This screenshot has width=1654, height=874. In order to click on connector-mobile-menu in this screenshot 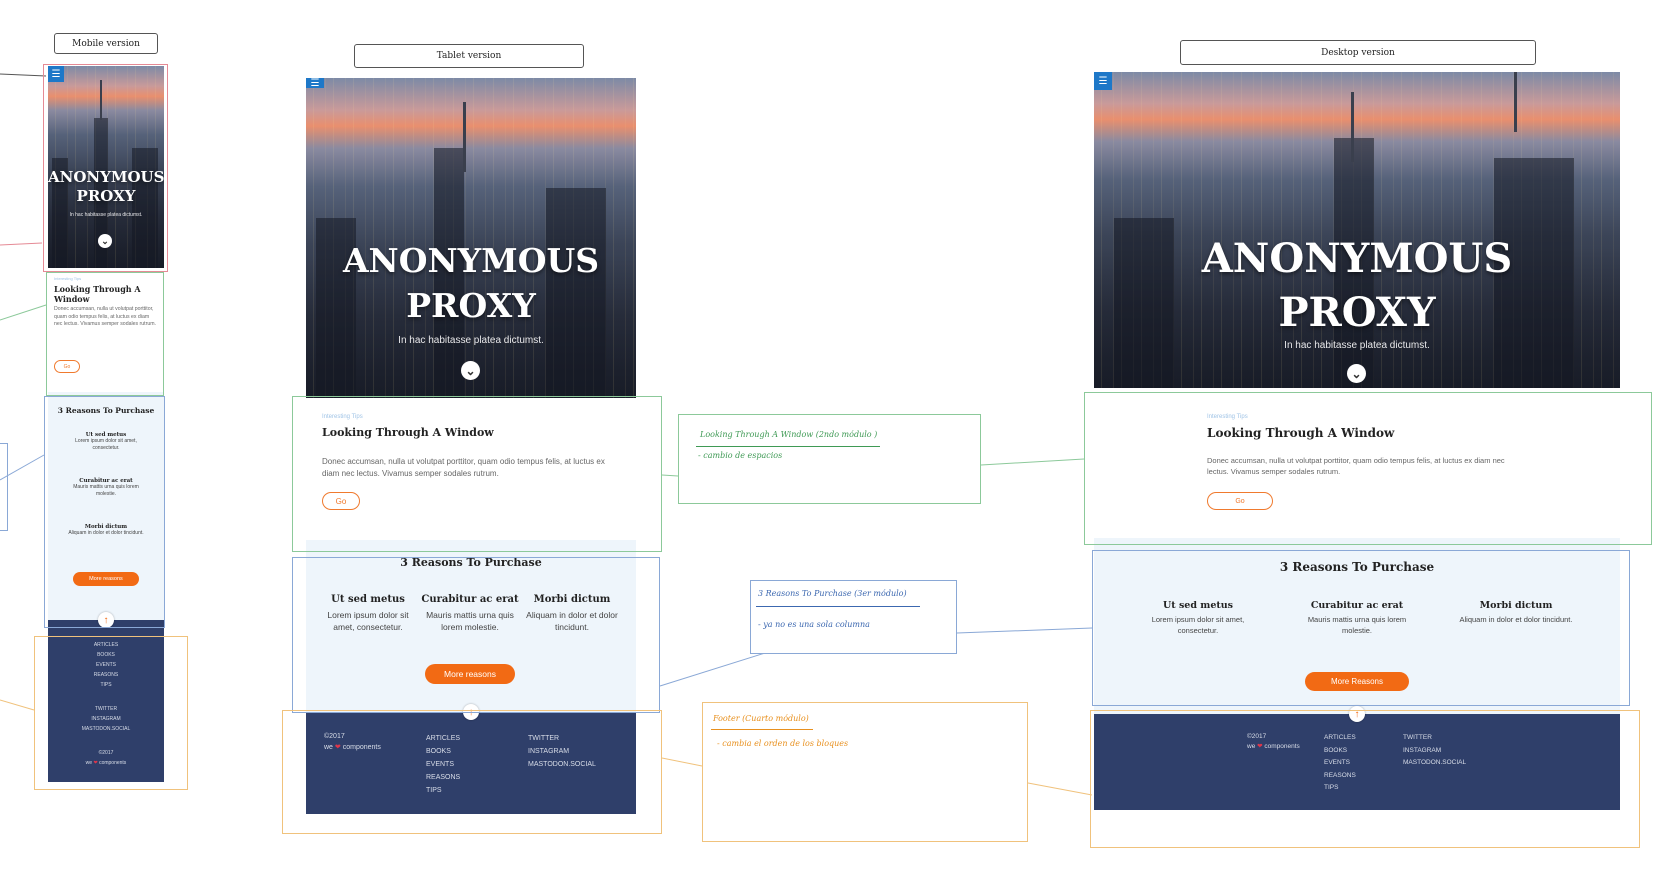, I will do `click(23, 75)`.